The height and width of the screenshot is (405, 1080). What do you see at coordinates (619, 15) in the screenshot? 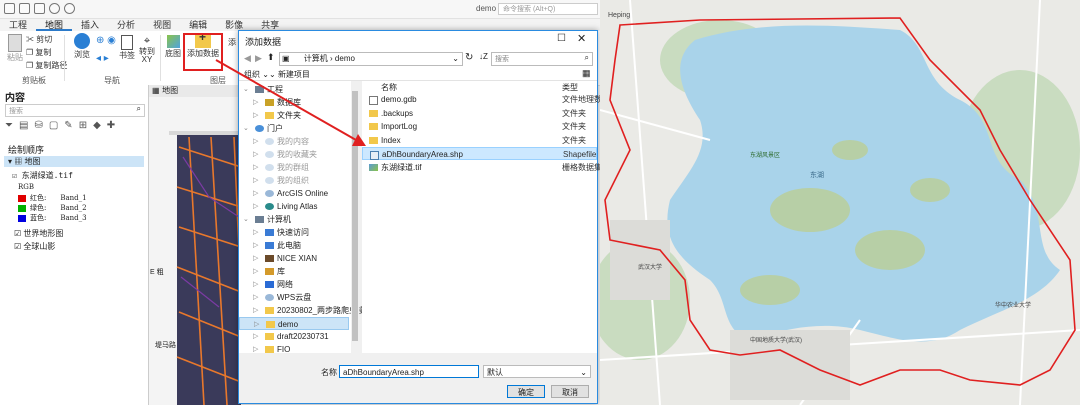
I see `map-place-label: Heping` at bounding box center [619, 15].